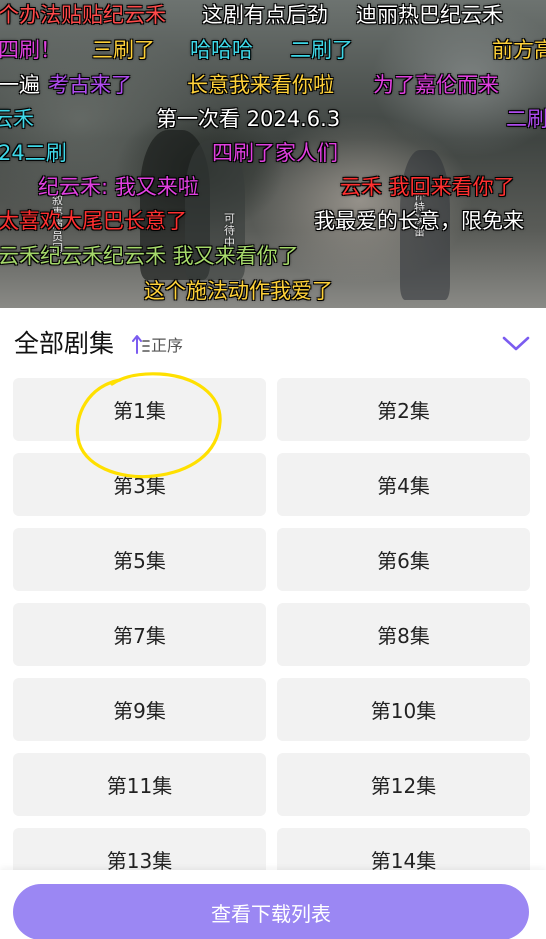 This screenshot has width=546, height=939. Describe the element at coordinates (403, 784) in the screenshot. I see `episode-button: 第12集` at that location.